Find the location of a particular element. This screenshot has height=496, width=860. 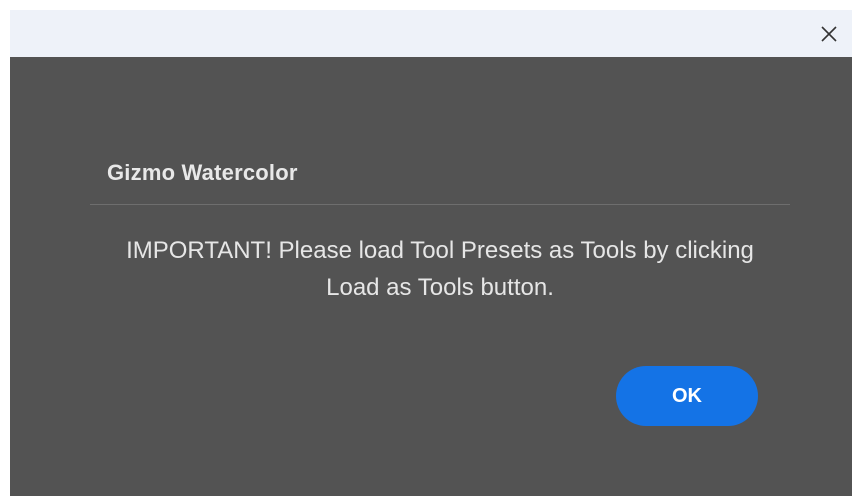

title-divider is located at coordinates (440, 204).